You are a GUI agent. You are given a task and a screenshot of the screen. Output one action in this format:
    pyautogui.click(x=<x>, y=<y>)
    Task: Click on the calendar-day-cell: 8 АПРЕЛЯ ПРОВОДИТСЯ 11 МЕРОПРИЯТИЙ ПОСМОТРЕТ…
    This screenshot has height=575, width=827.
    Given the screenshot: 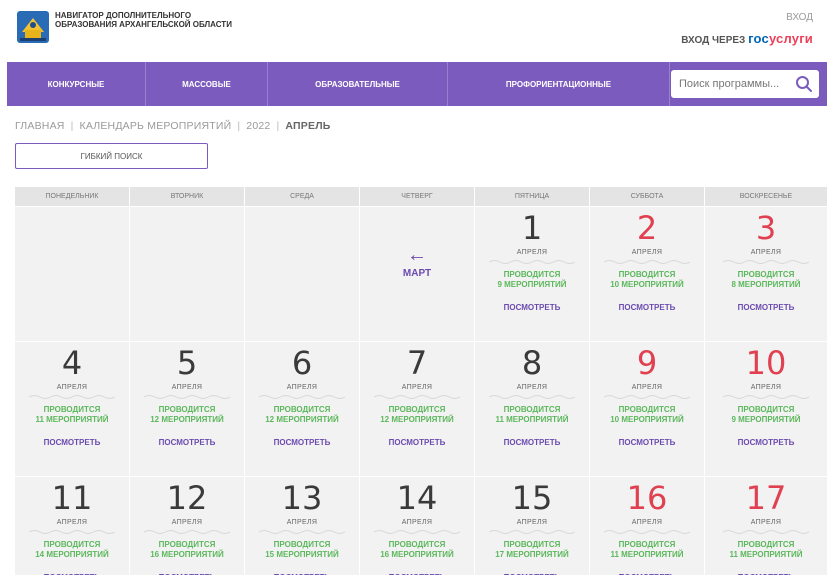 What is the action you would take?
    pyautogui.click(x=532, y=409)
    